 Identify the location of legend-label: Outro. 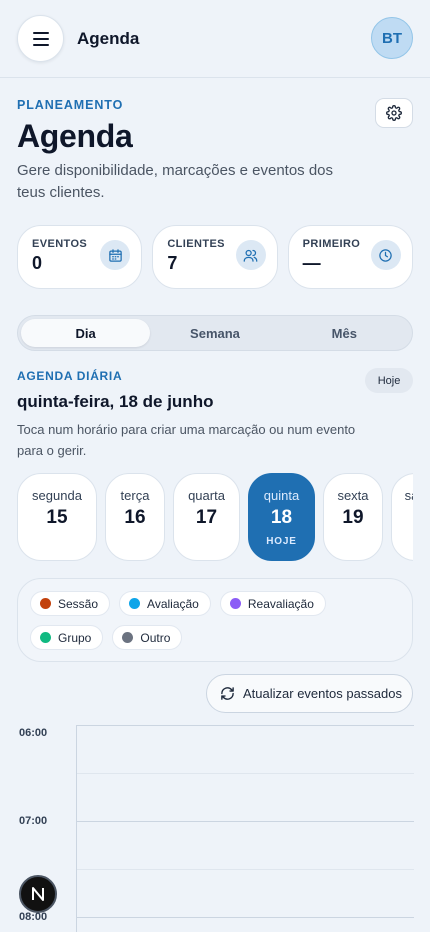
(155, 637).